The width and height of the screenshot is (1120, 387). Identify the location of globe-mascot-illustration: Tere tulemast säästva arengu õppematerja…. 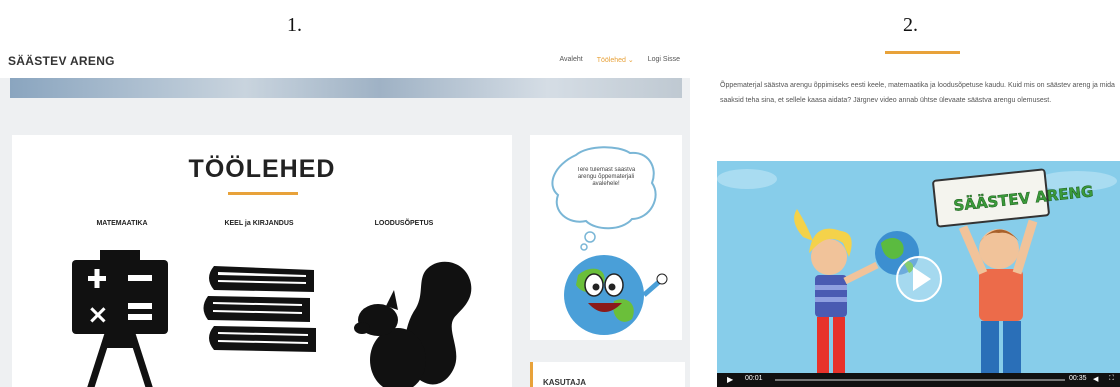
(609, 240).